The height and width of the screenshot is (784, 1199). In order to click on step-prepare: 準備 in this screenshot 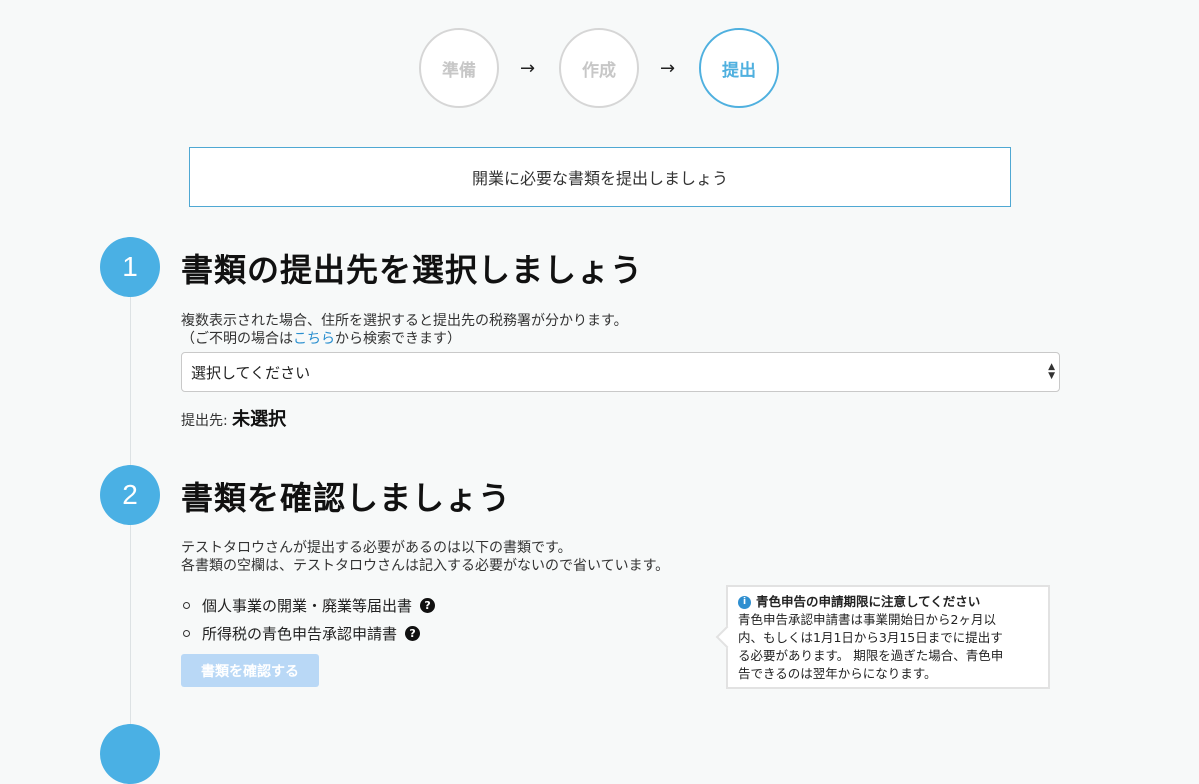, I will do `click(459, 68)`.